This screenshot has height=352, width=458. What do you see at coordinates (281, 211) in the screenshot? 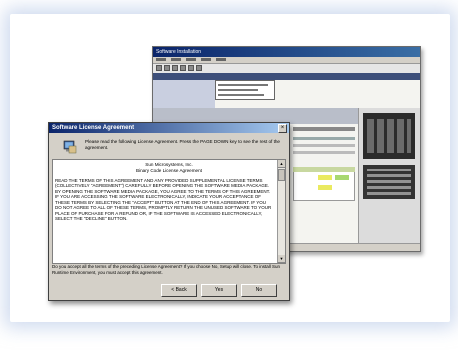
I see `vertical-scrollbar: ▲ ▼` at bounding box center [281, 211].